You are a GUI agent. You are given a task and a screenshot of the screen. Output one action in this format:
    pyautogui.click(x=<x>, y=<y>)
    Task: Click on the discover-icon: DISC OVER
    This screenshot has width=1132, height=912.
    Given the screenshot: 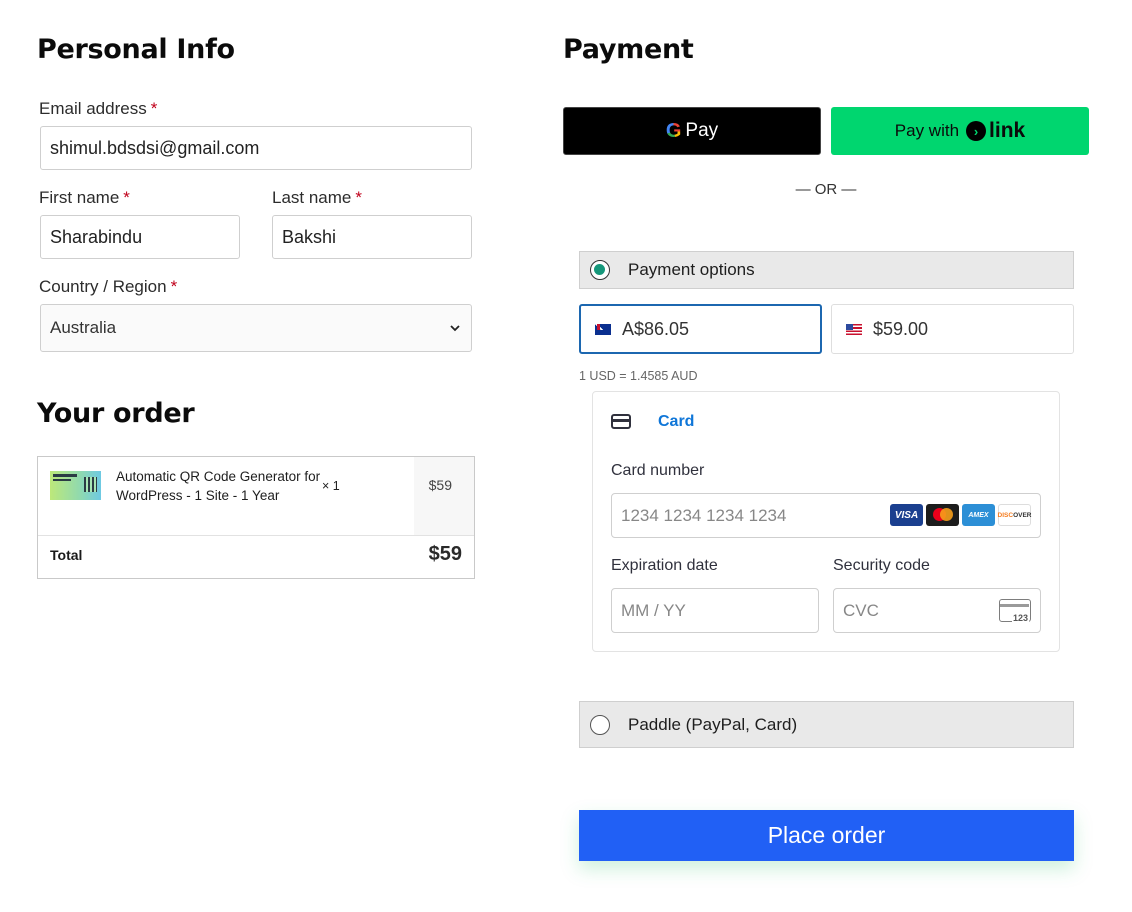 What is the action you would take?
    pyautogui.click(x=1014, y=515)
    